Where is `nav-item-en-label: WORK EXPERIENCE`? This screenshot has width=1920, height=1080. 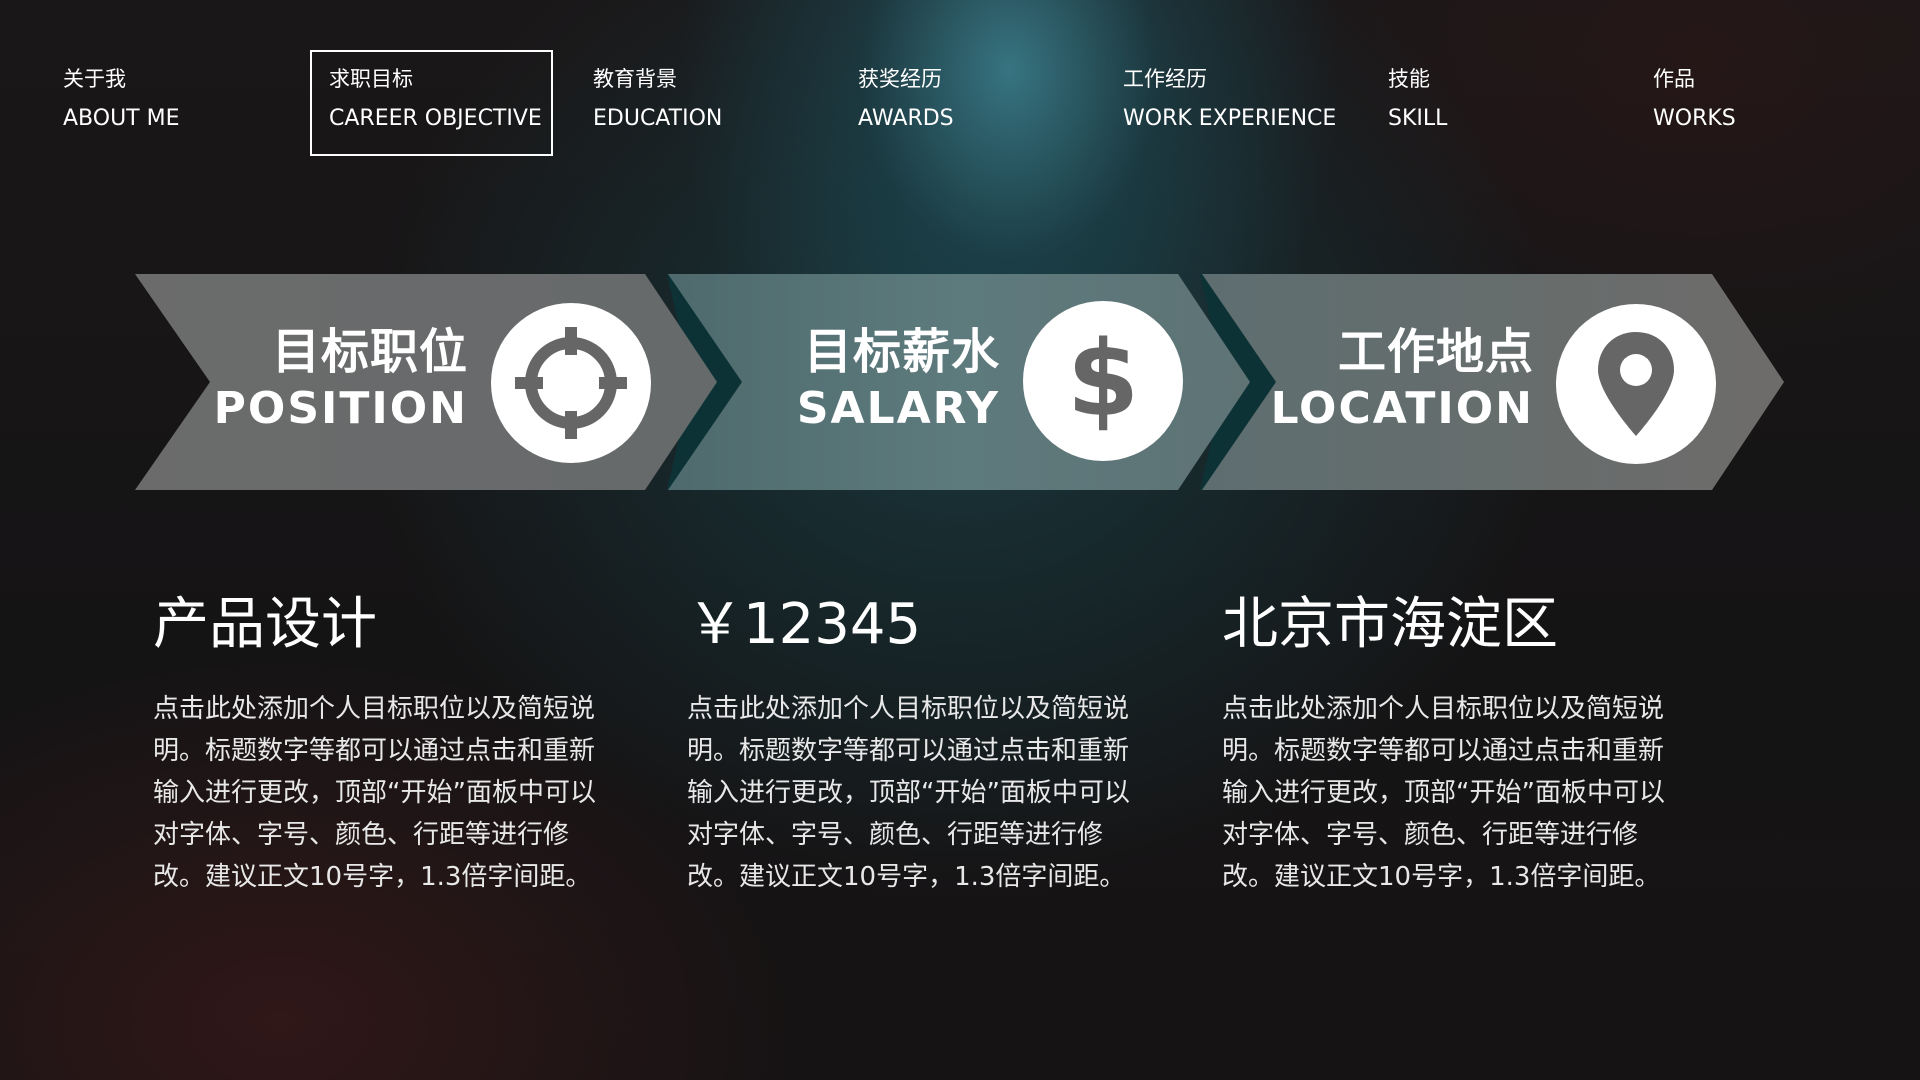 nav-item-en-label: WORK EXPERIENCE is located at coordinates (1230, 118).